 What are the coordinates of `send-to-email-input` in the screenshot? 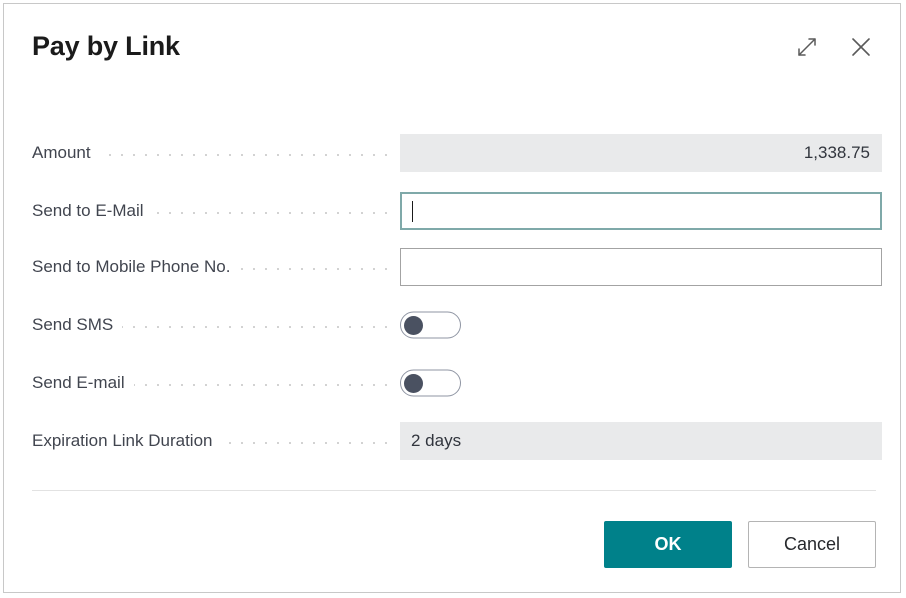 It's located at (641, 211).